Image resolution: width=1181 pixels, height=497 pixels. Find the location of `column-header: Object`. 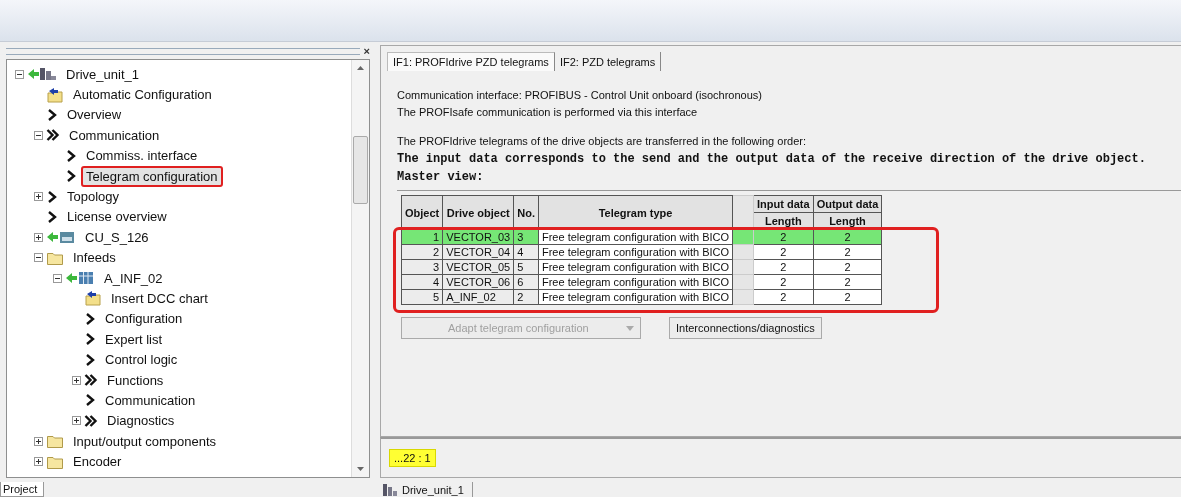

column-header: Object is located at coordinates (422, 212).